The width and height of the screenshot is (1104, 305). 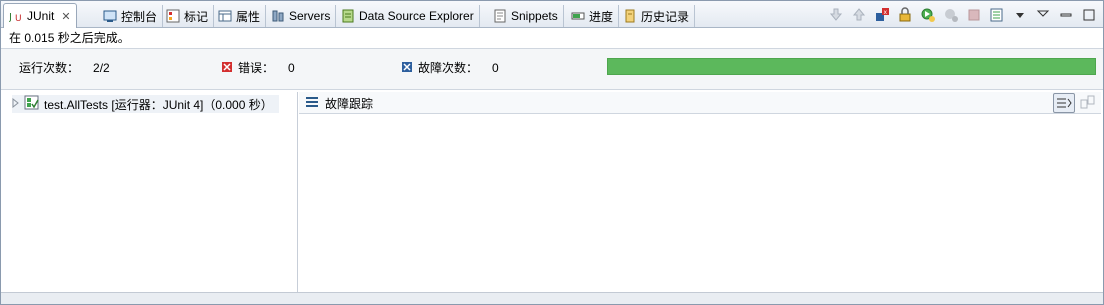 I want to click on test-run-history-icon, so click(x=997, y=15).